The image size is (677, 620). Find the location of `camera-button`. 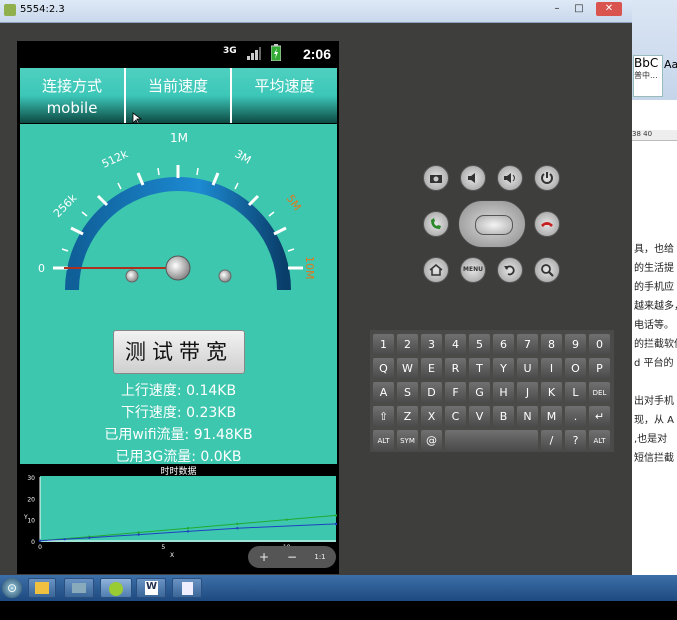

camera-button is located at coordinates (436, 178).